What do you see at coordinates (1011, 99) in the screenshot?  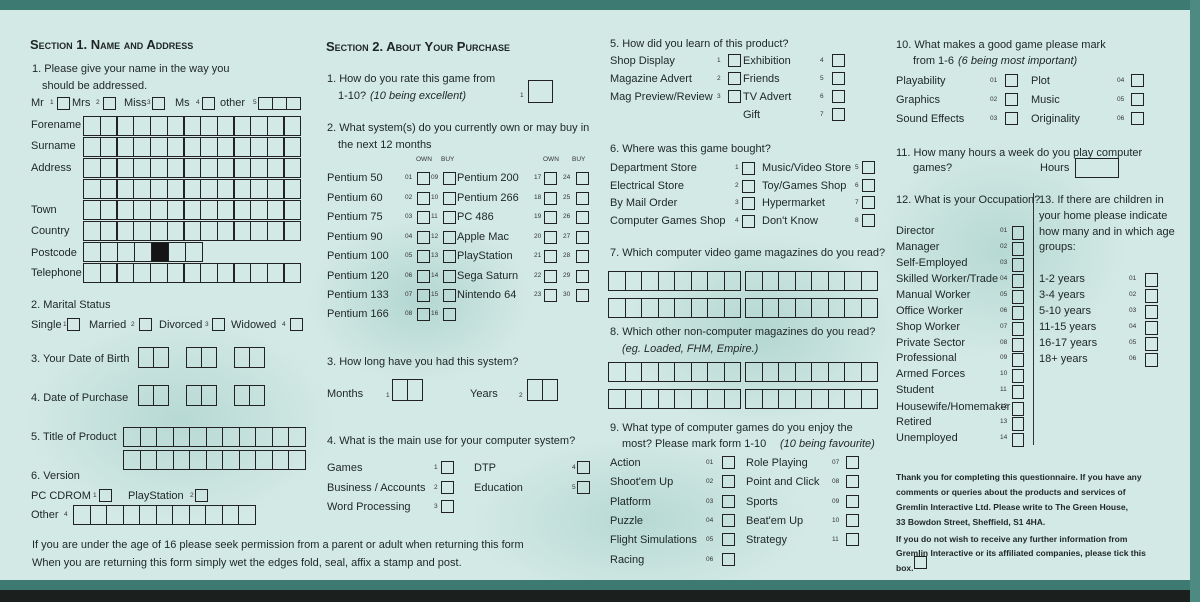 I see `quality-checkbox` at bounding box center [1011, 99].